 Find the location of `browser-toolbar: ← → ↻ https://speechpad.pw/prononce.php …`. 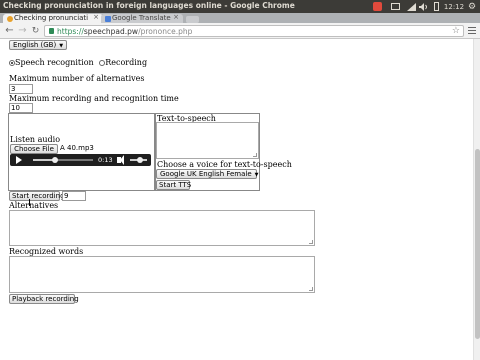

browser-toolbar: ← → ↻ https://speechpad.pw/prononce.php … is located at coordinates (240, 31).